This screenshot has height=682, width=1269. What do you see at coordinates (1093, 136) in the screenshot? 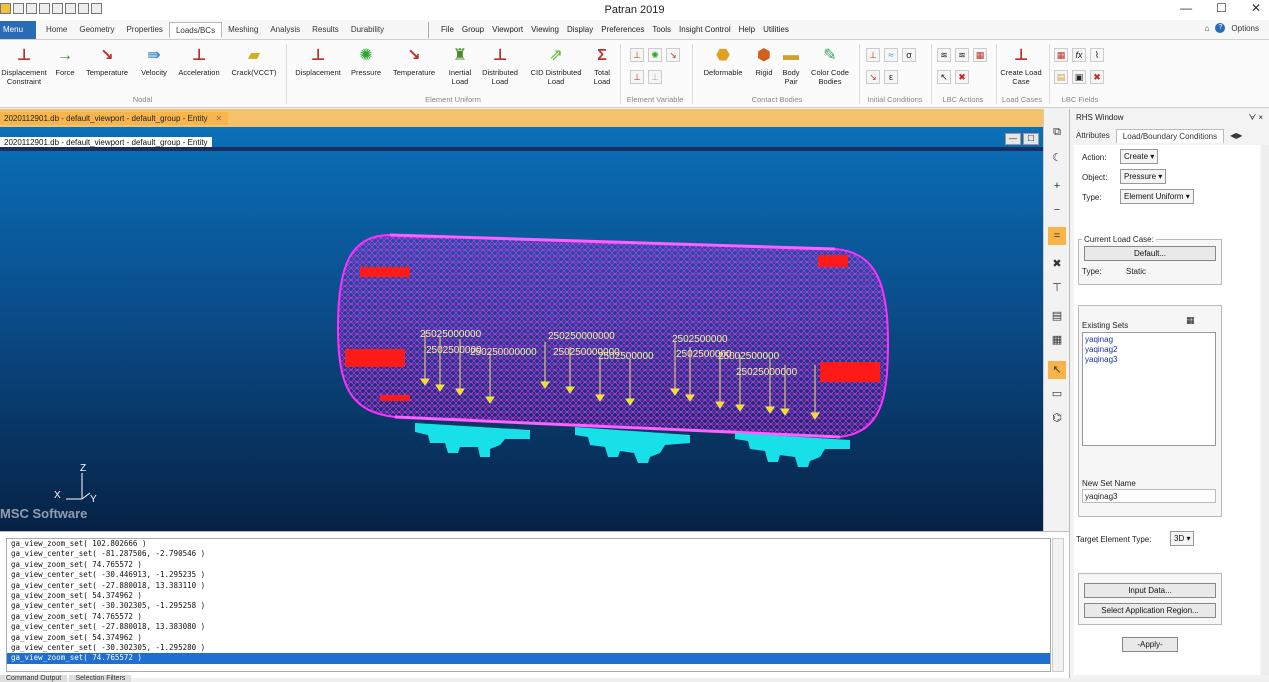
I see `tab-attributes: Attributes` at bounding box center [1093, 136].